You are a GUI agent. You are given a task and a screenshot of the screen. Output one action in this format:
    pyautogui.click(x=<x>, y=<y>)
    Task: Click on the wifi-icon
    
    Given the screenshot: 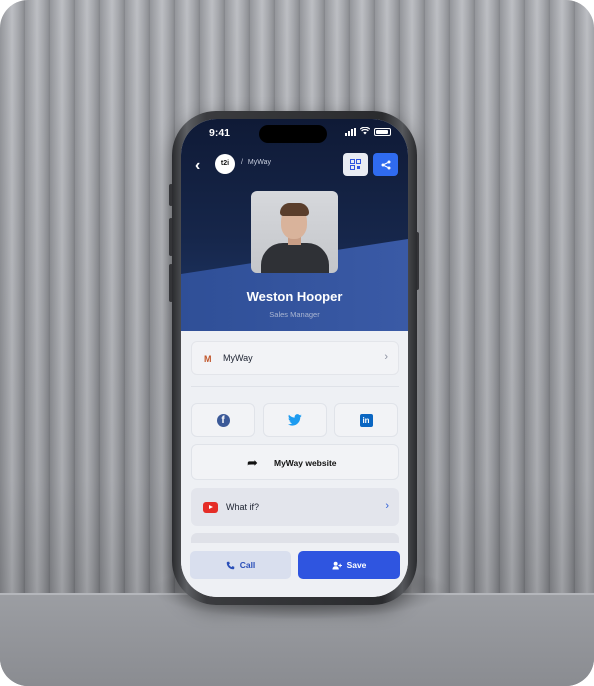 What is the action you would take?
    pyautogui.click(x=365, y=131)
    